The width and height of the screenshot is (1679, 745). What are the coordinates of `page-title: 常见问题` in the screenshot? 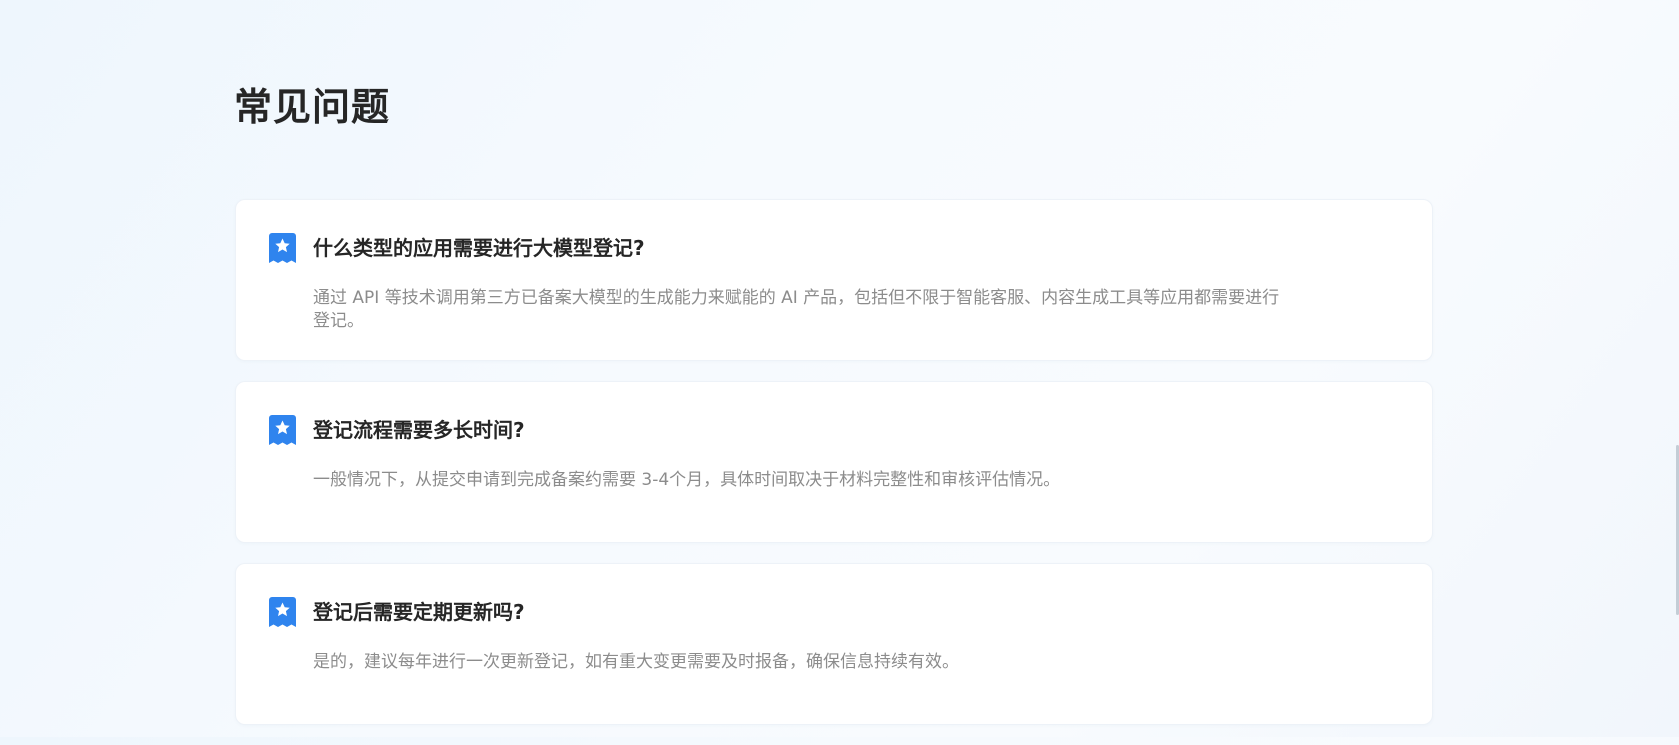 It's located at (312, 107).